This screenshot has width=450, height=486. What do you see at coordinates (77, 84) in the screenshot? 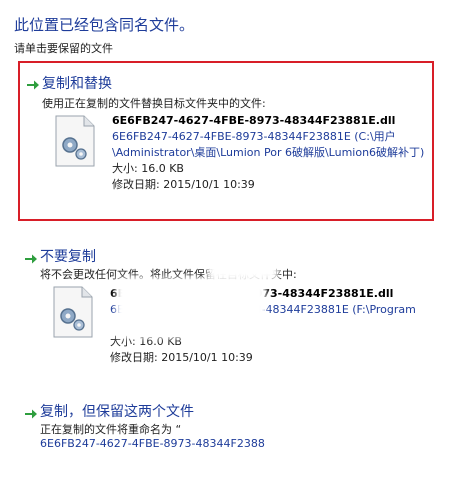
I see `option-heading: 复制和替换` at bounding box center [77, 84].